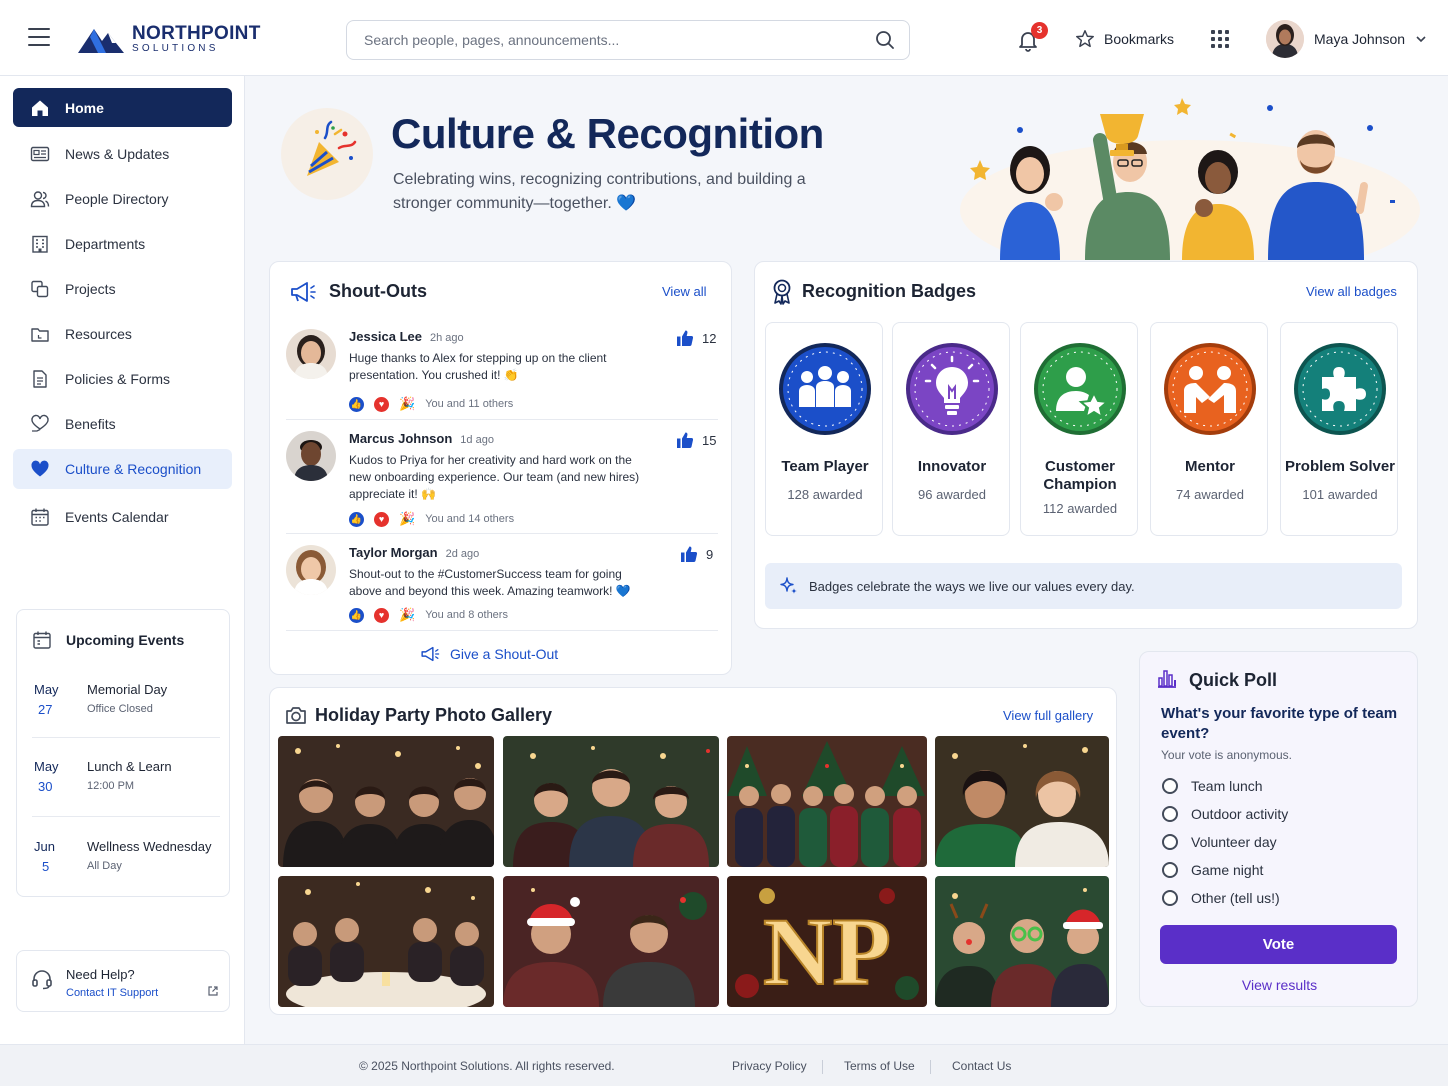 This screenshot has width=1448, height=1086. I want to click on shoutouts-view-all-link: View all, so click(684, 291).